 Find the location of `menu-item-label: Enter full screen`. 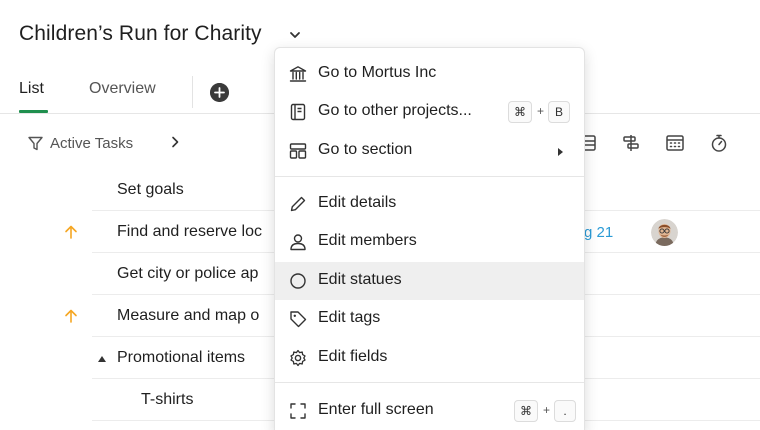

menu-item-label: Enter full screen is located at coordinates (376, 409).